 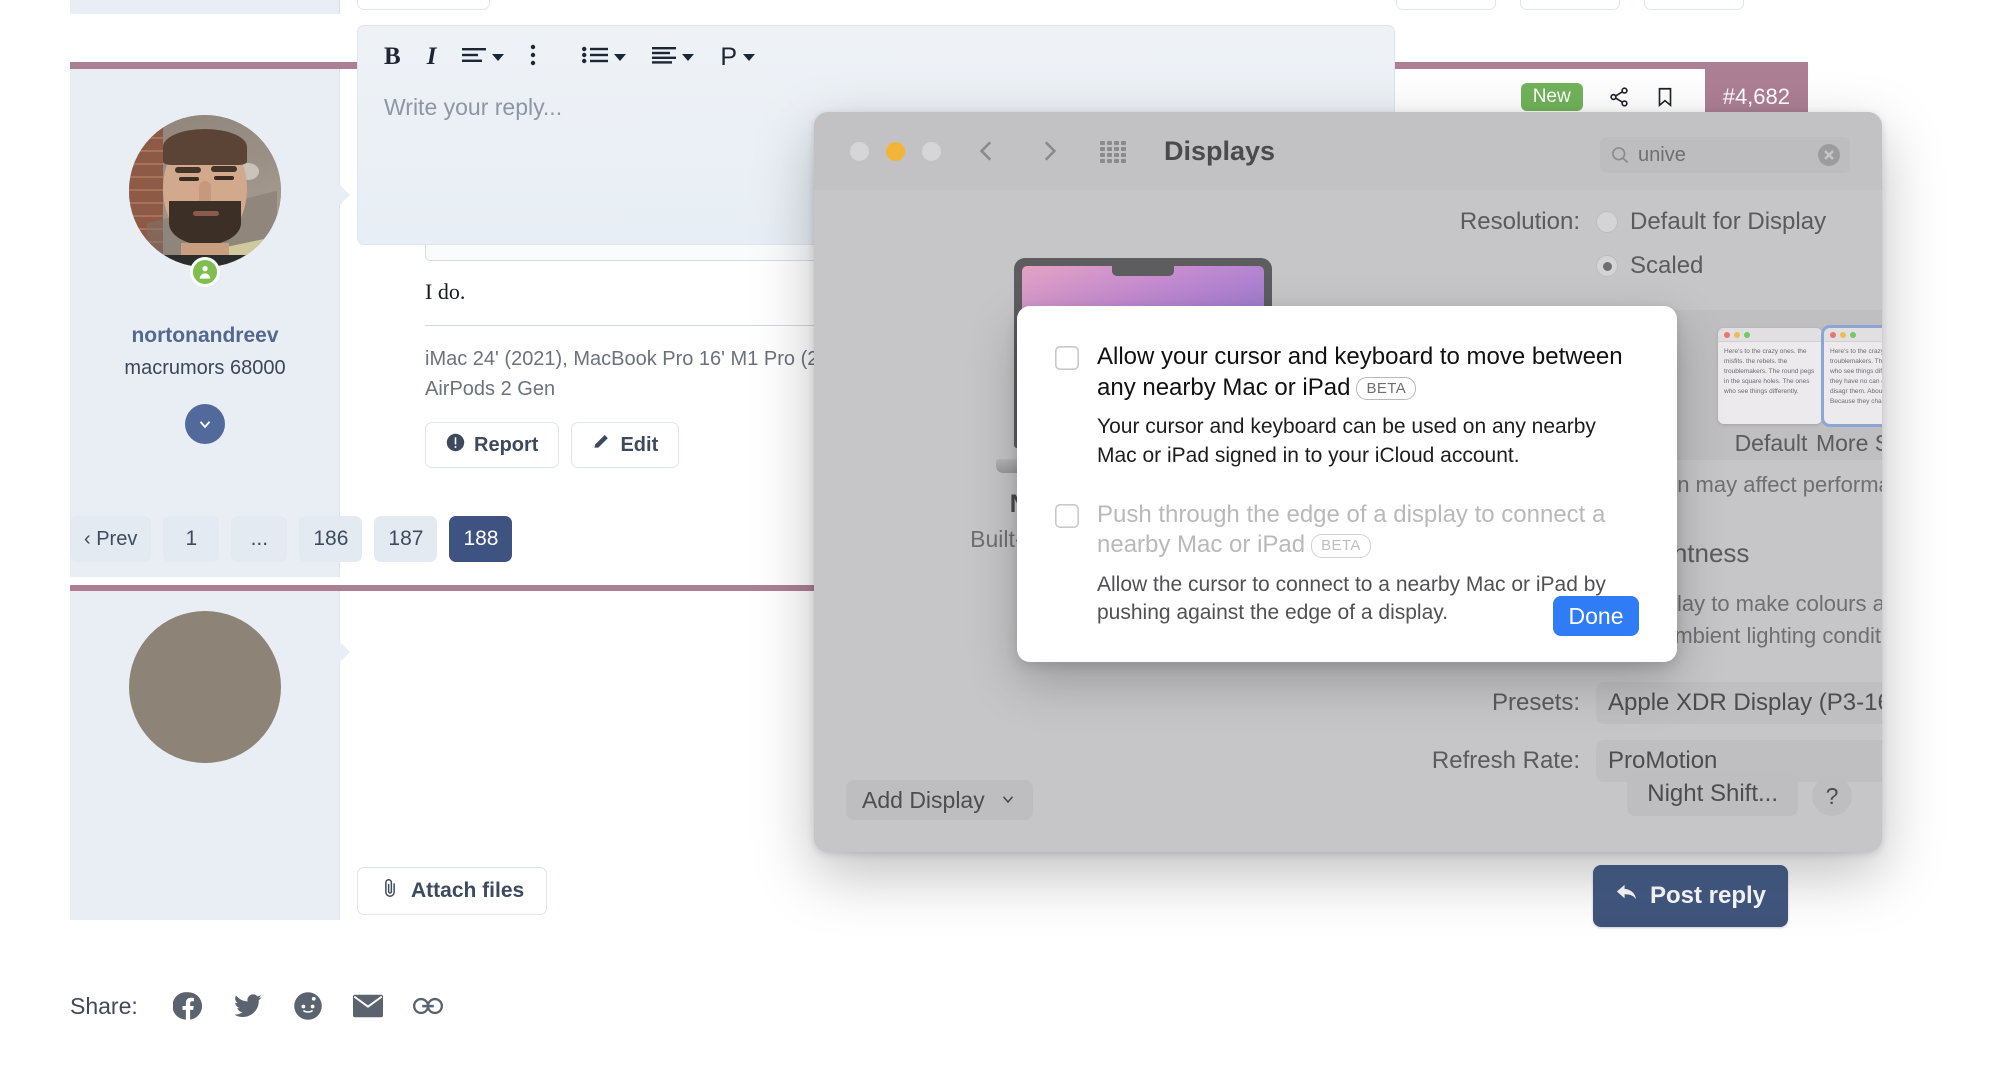 I want to click on presets-select: Apple XDR Display (P3-1600 nits), so click(x=1739, y=703).